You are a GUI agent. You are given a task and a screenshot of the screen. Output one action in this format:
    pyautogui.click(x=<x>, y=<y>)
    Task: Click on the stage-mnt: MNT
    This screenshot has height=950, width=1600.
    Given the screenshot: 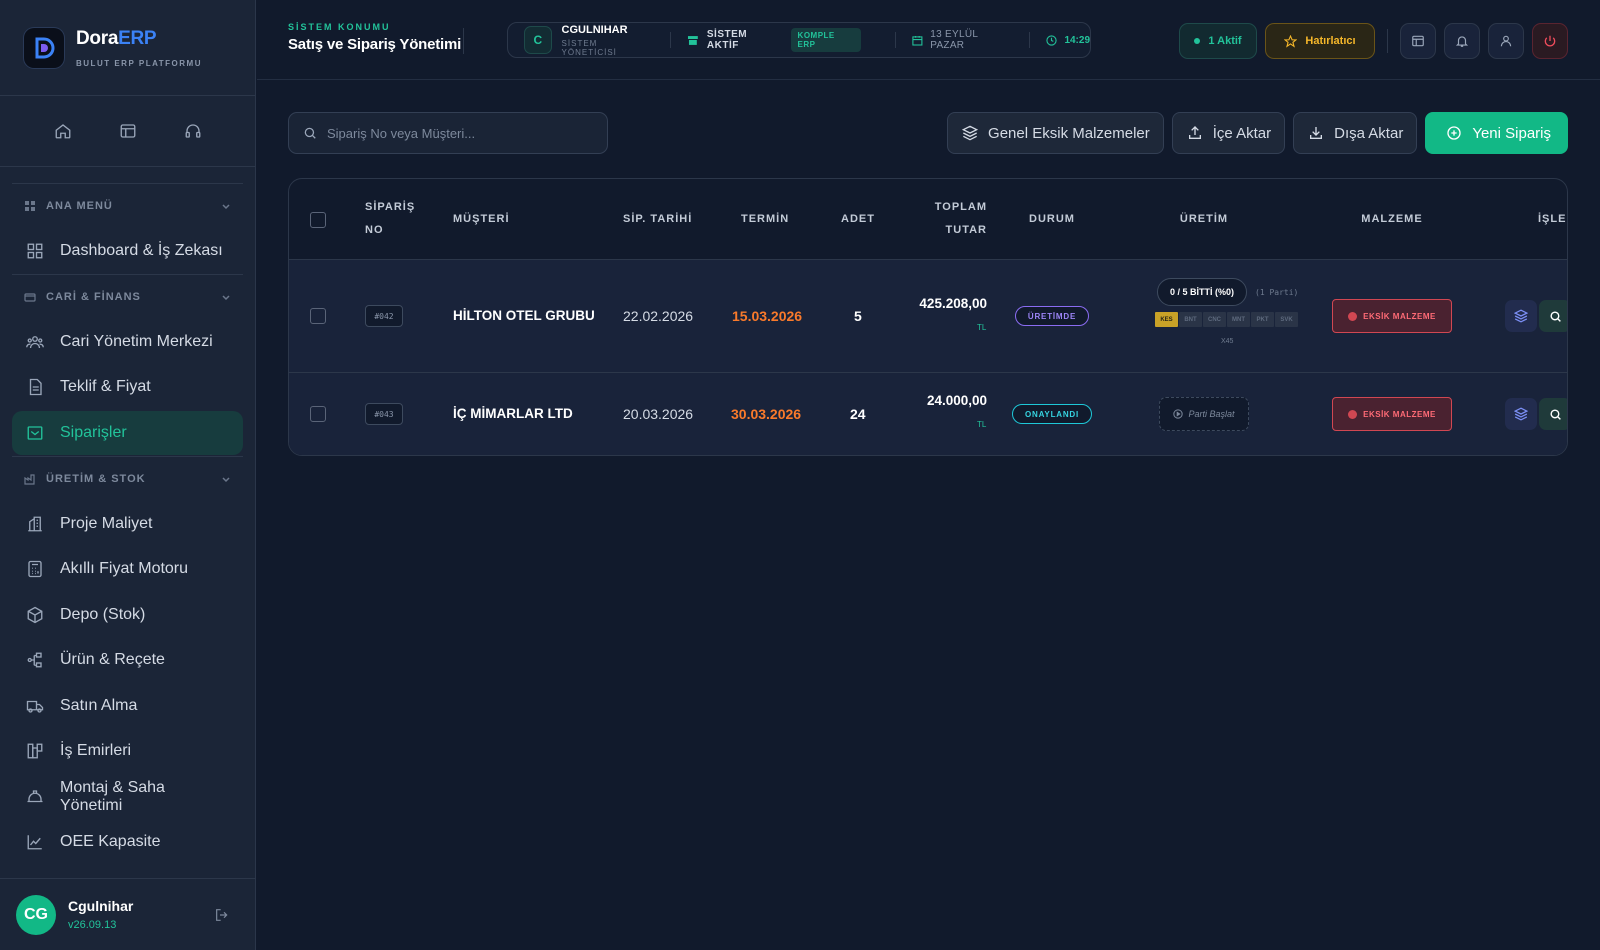 What is the action you would take?
    pyautogui.click(x=1238, y=319)
    